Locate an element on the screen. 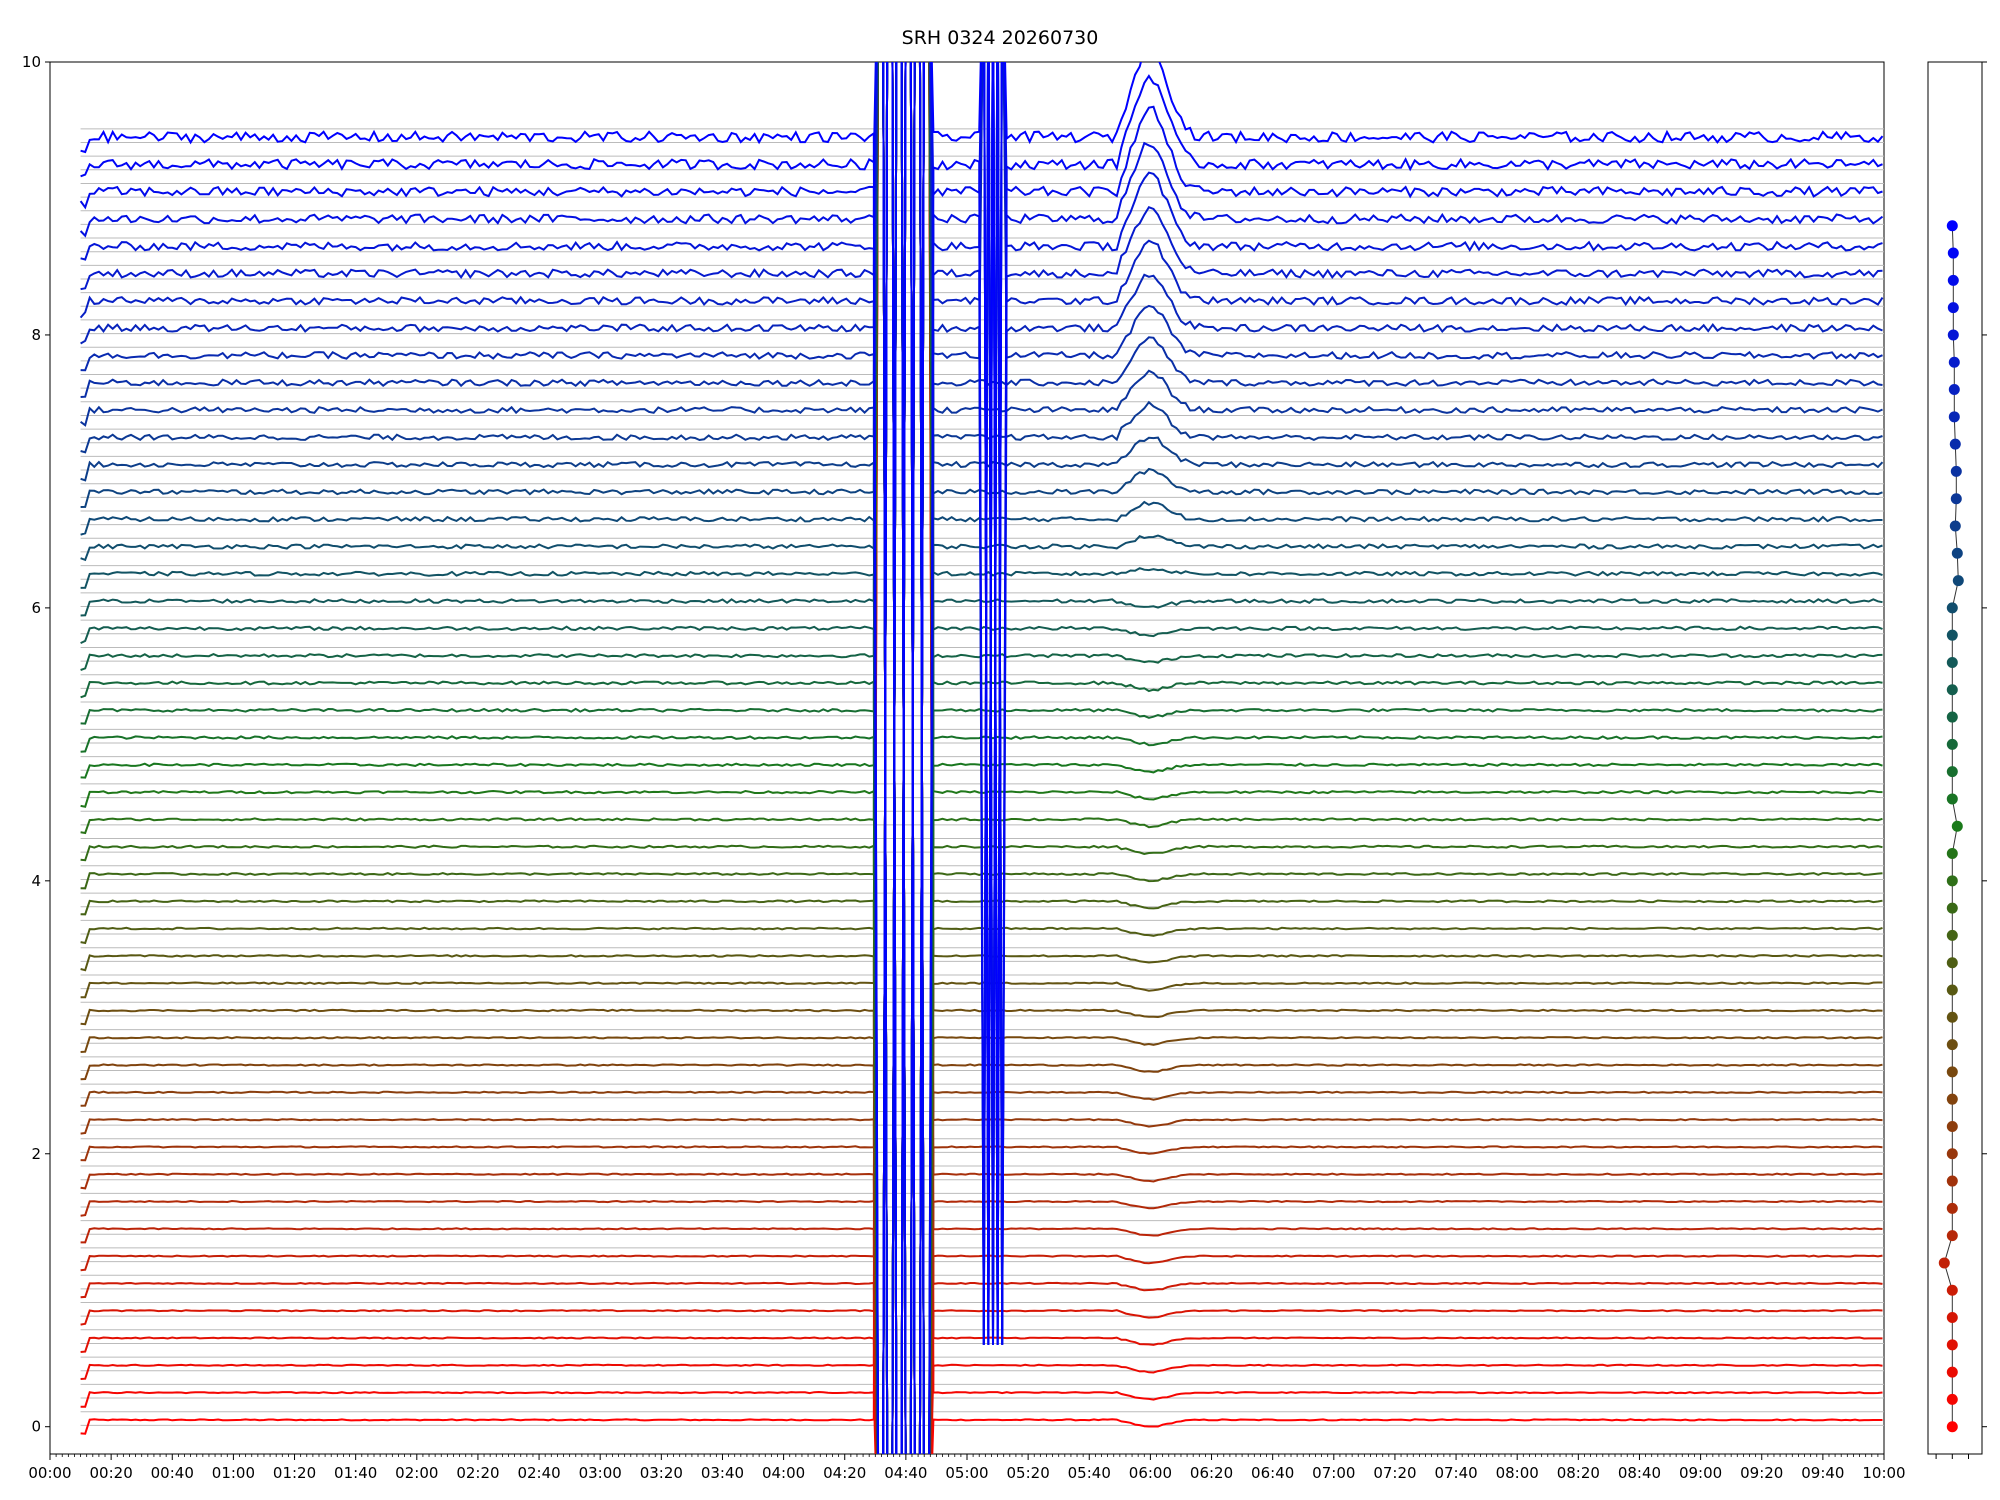 The image size is (2000, 1500). y-tick-label: 2 is located at coordinates (36, 1154).